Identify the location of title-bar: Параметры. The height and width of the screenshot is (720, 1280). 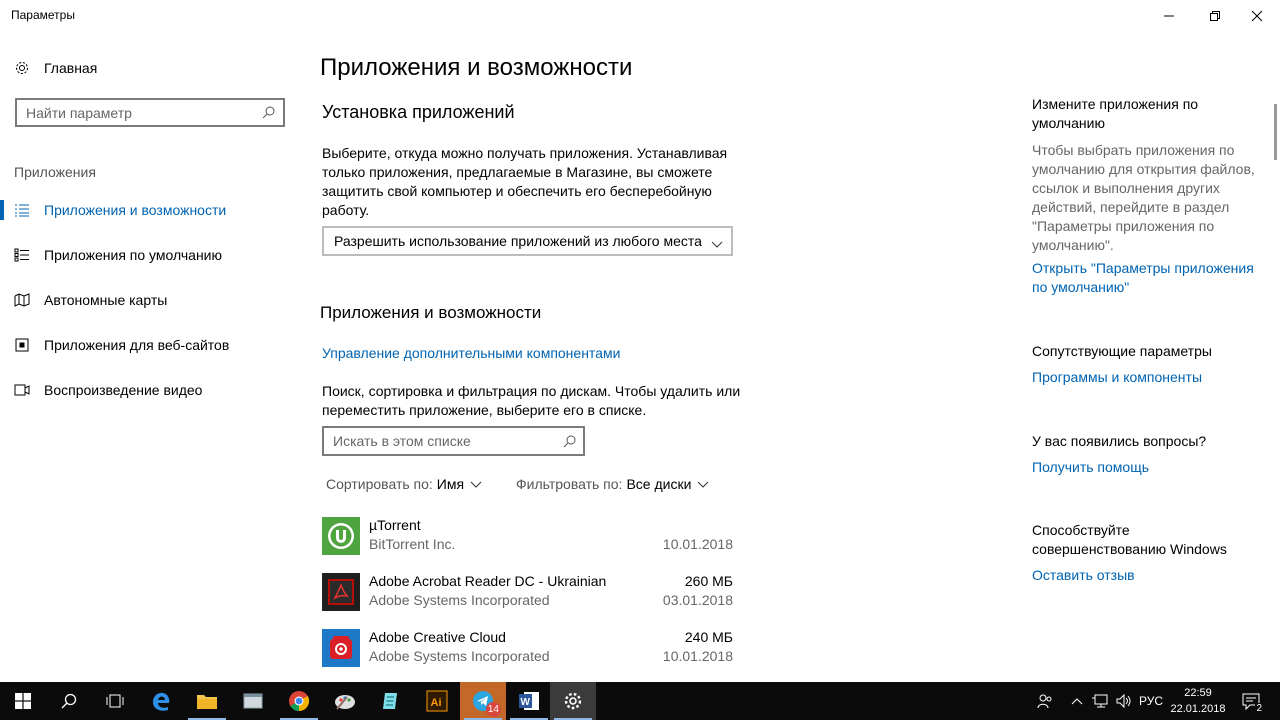
(640, 16).